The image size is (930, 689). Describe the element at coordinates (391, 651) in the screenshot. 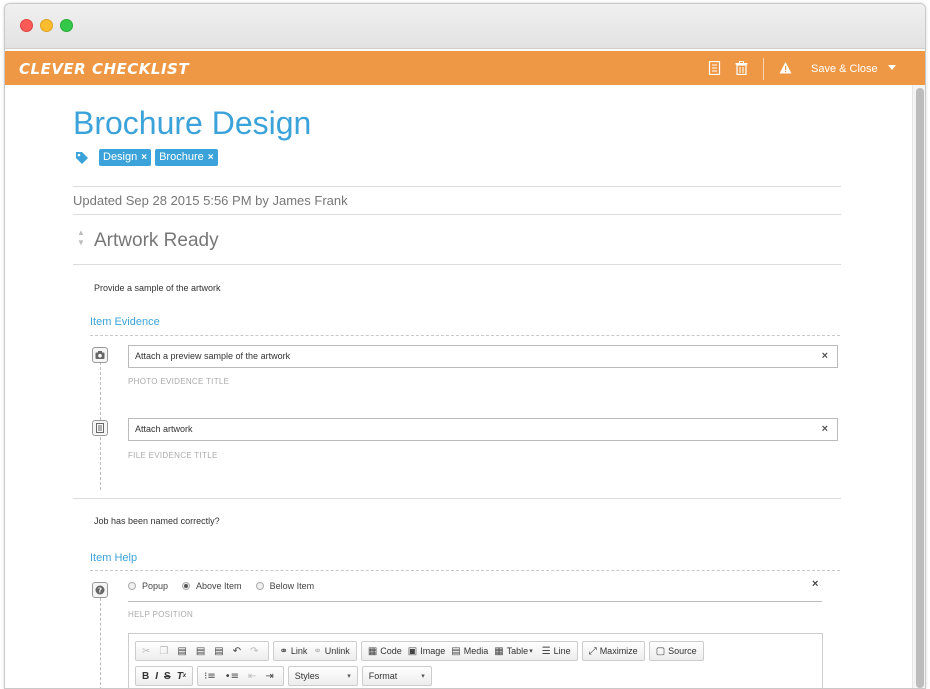

I see `code-label: Code` at that location.